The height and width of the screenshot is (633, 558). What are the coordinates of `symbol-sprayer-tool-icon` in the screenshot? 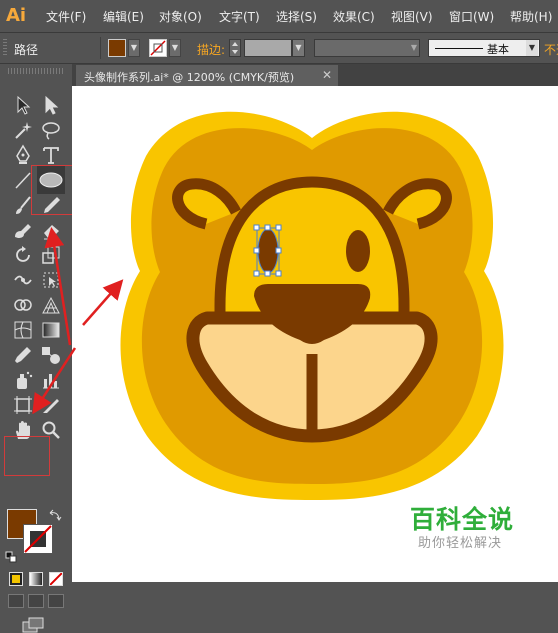 It's located at (23, 380).